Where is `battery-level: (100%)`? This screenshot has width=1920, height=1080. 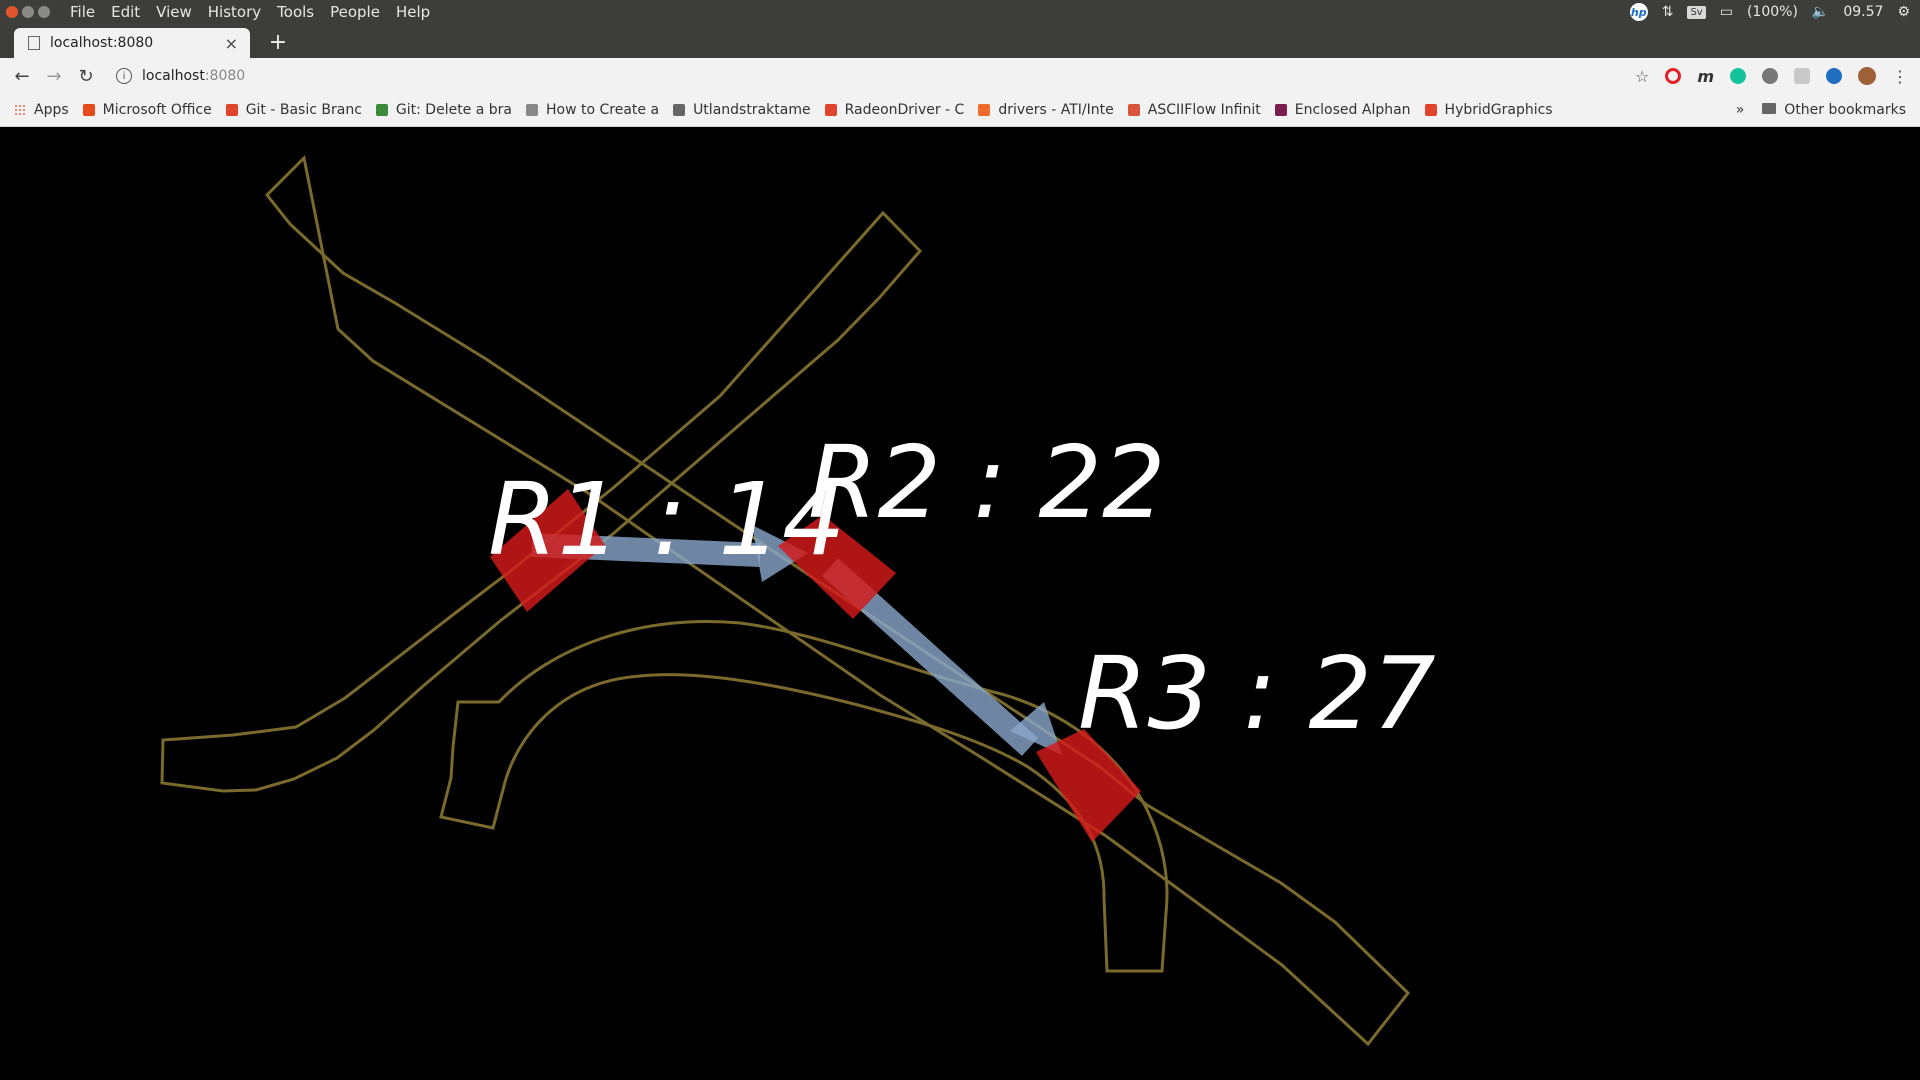
battery-level: (100%) is located at coordinates (1772, 12).